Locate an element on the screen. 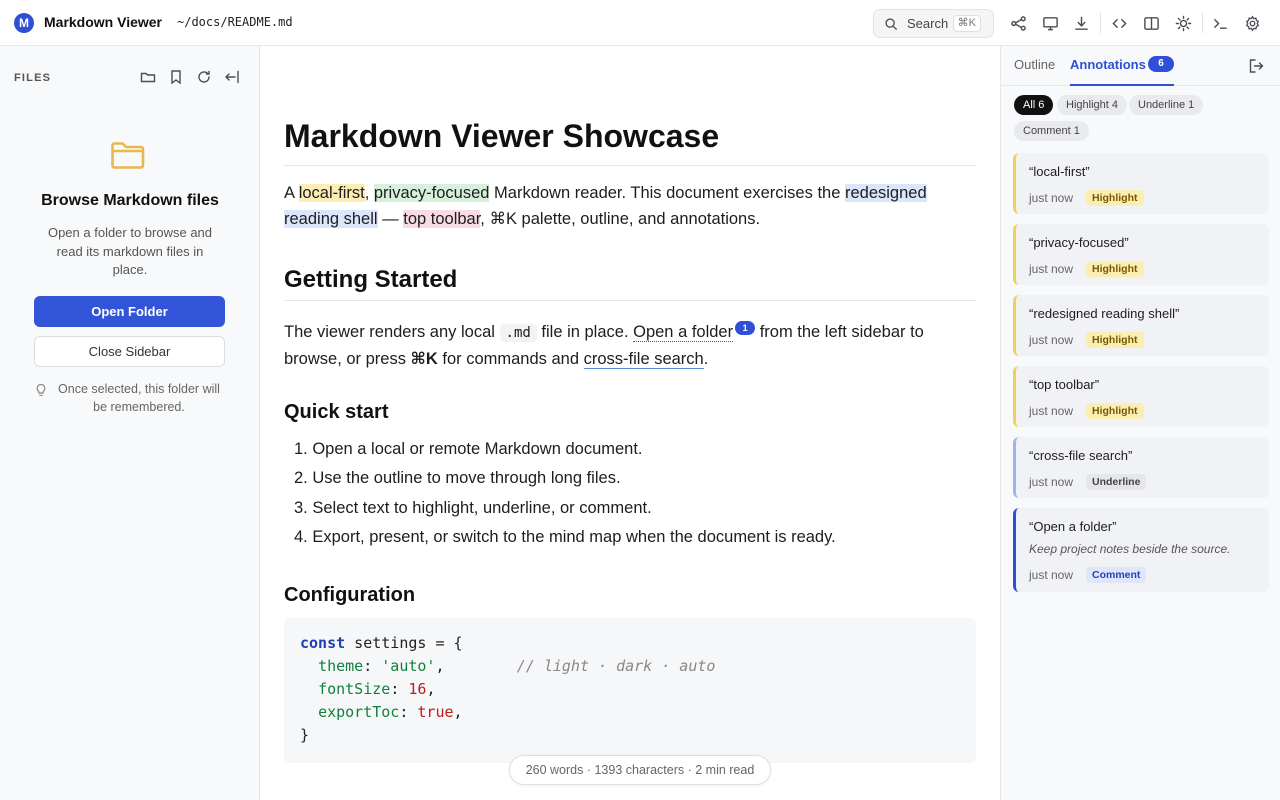 The image size is (1280, 800). settings-icon is located at coordinates (1252, 23).